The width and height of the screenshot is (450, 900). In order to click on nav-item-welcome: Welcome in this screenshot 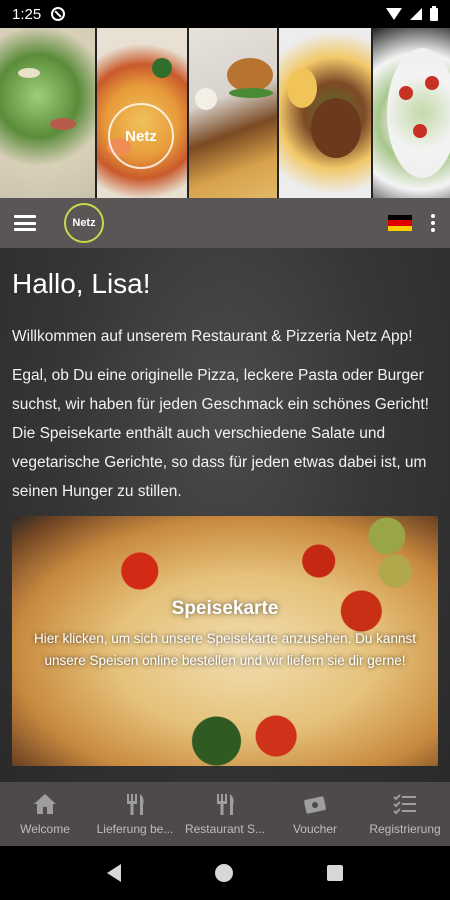, I will do `click(45, 814)`.